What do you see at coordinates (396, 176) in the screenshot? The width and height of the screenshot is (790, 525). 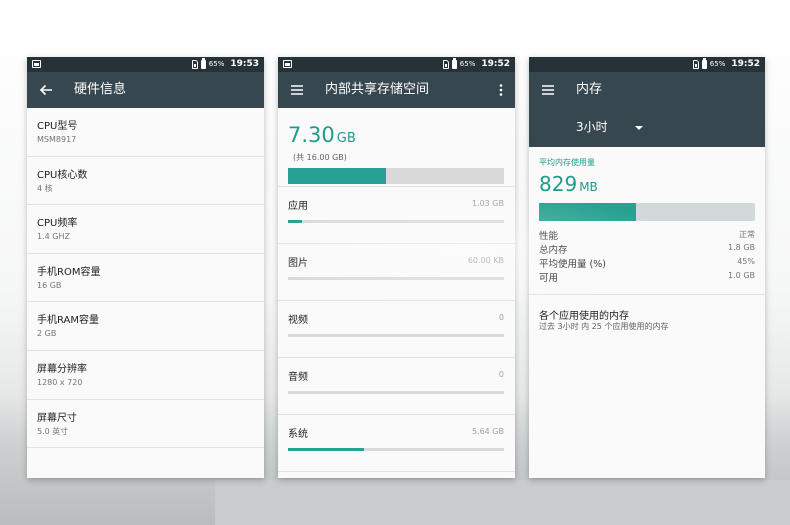 I see `storage-progress-bar` at bounding box center [396, 176].